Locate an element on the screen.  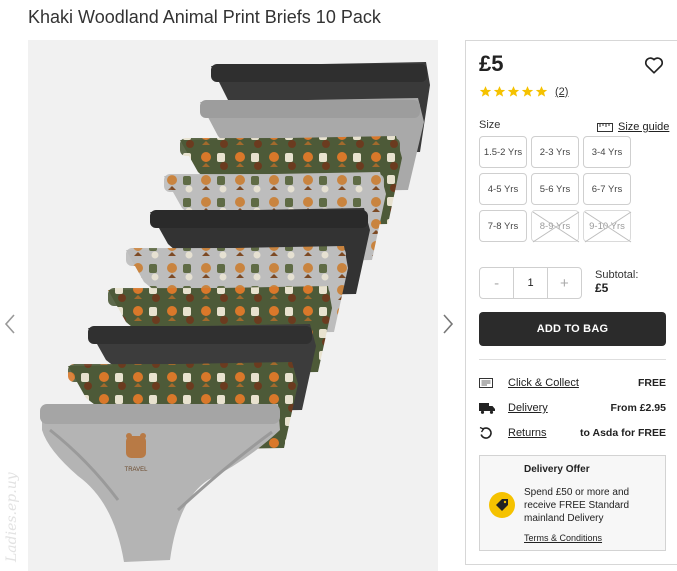
size-option: 4-5 Yrs is located at coordinates (503, 189).